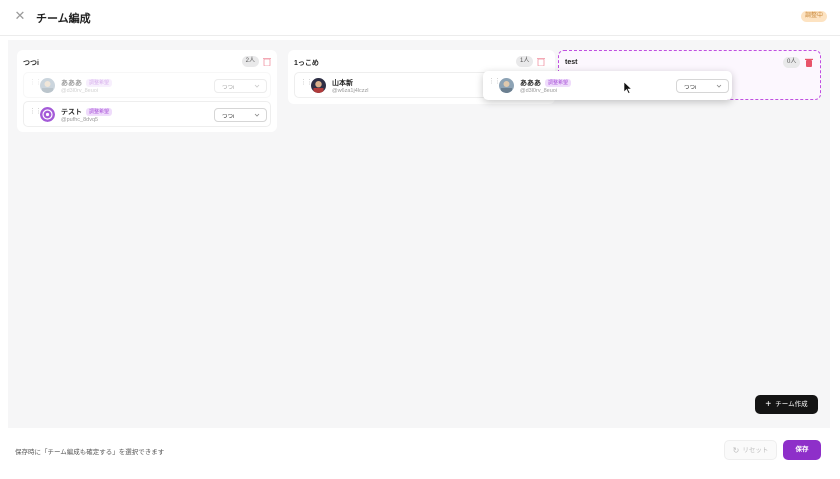 This screenshot has height=479, width=840. Describe the element at coordinates (306, 63) in the screenshot. I see `team-name: 1っこめ` at that location.